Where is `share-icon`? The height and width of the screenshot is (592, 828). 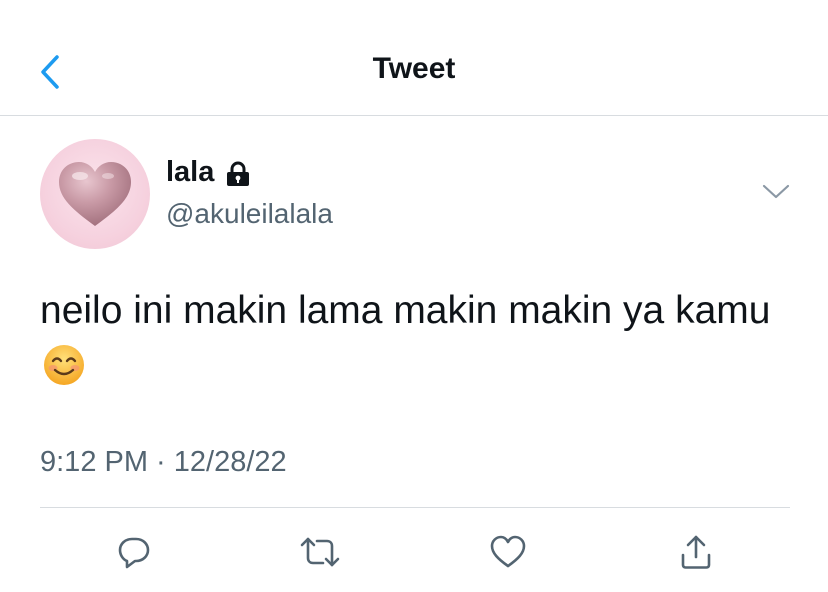 share-icon is located at coordinates (696, 552).